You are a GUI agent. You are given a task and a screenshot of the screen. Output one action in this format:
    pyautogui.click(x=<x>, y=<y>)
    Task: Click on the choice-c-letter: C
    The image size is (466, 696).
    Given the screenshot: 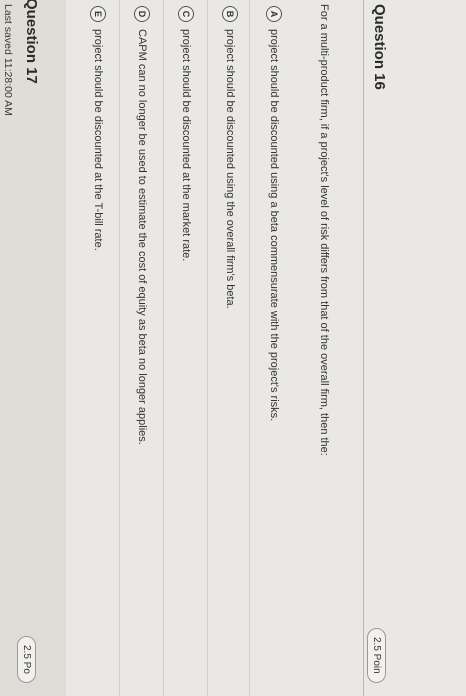 What is the action you would take?
    pyautogui.click(x=186, y=14)
    